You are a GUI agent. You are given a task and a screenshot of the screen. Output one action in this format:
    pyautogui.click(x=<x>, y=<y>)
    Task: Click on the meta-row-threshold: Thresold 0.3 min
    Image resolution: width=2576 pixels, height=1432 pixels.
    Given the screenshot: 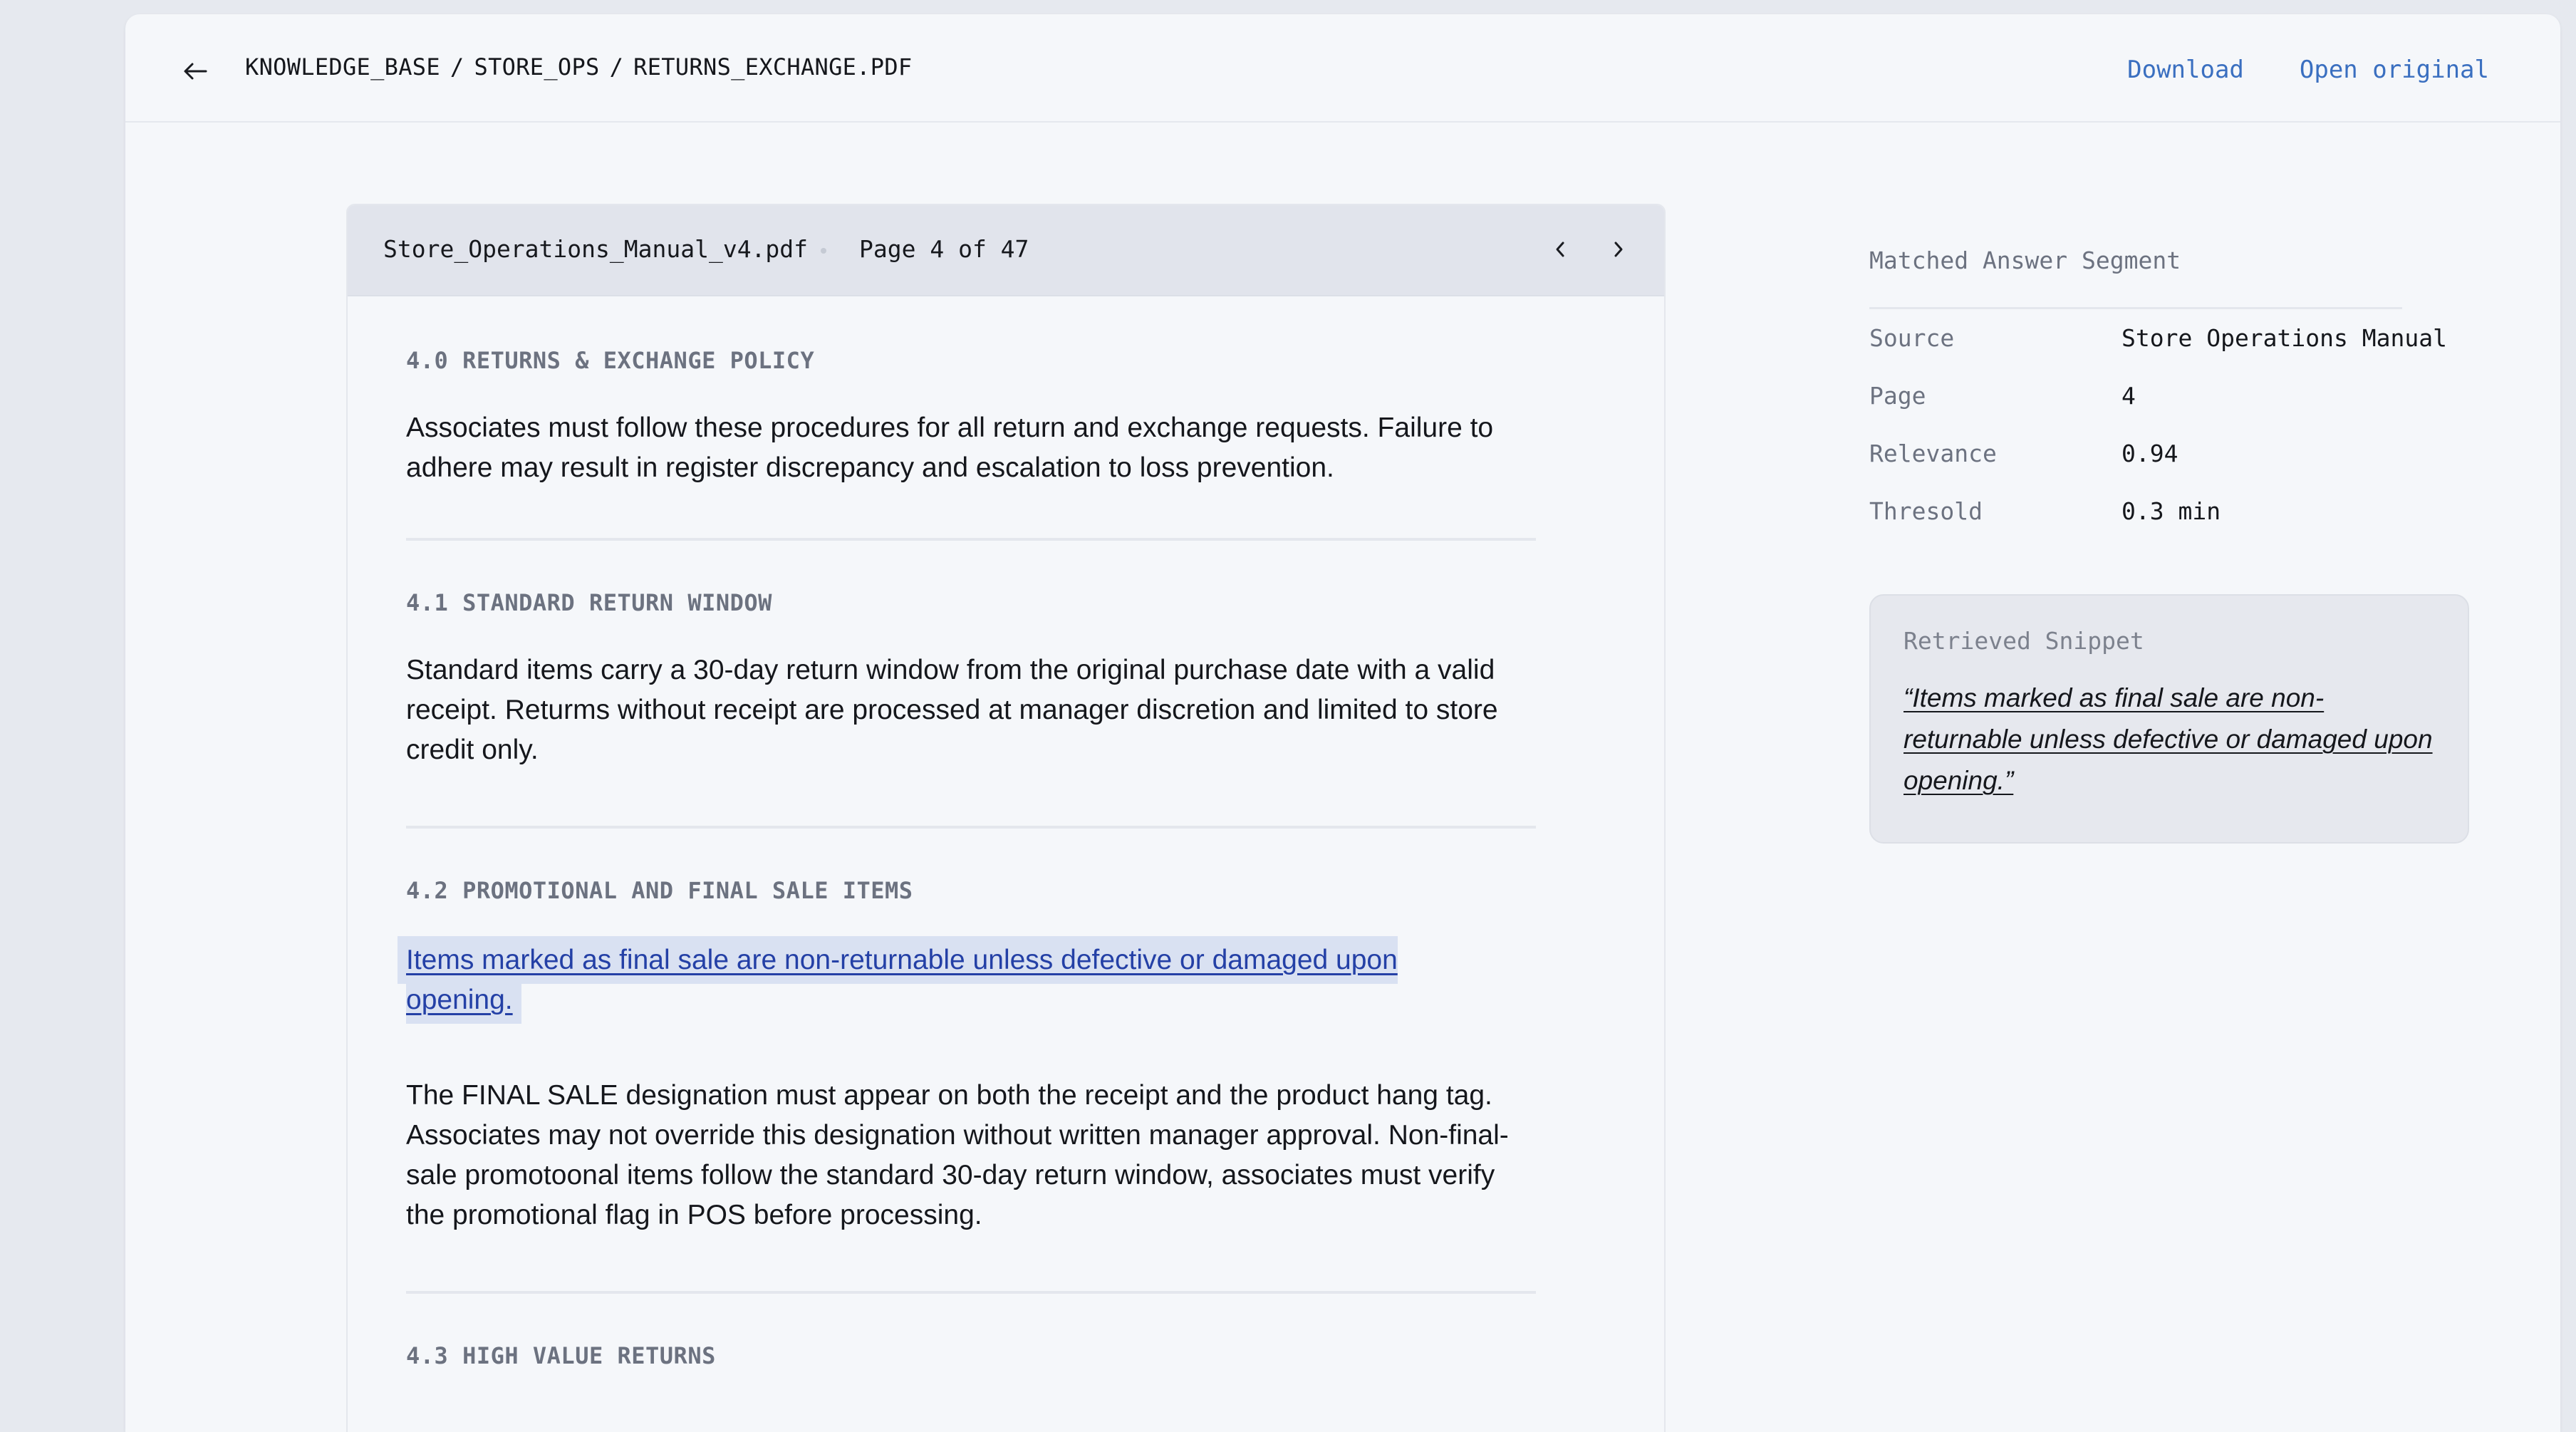 What is the action you would take?
    pyautogui.click(x=2175, y=511)
    